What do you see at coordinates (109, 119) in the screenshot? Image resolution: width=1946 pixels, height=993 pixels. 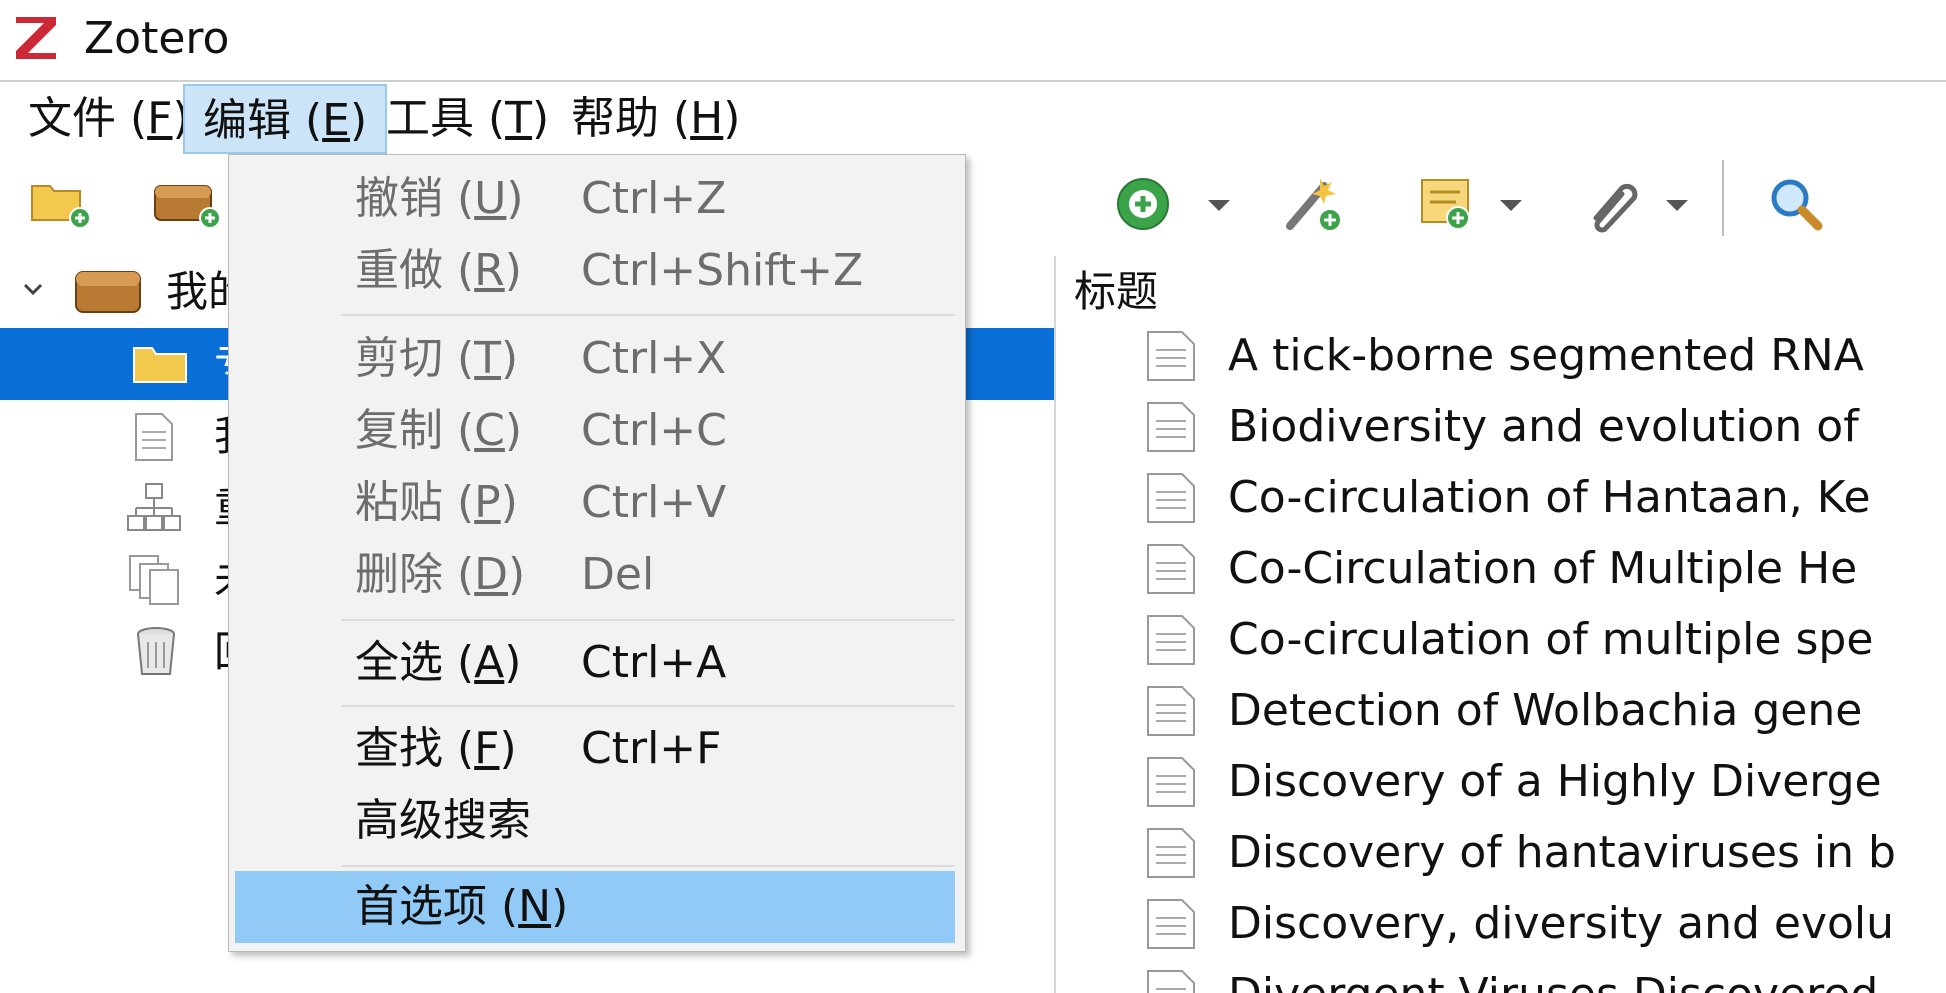 I see `menu-file: 文件 (F)` at bounding box center [109, 119].